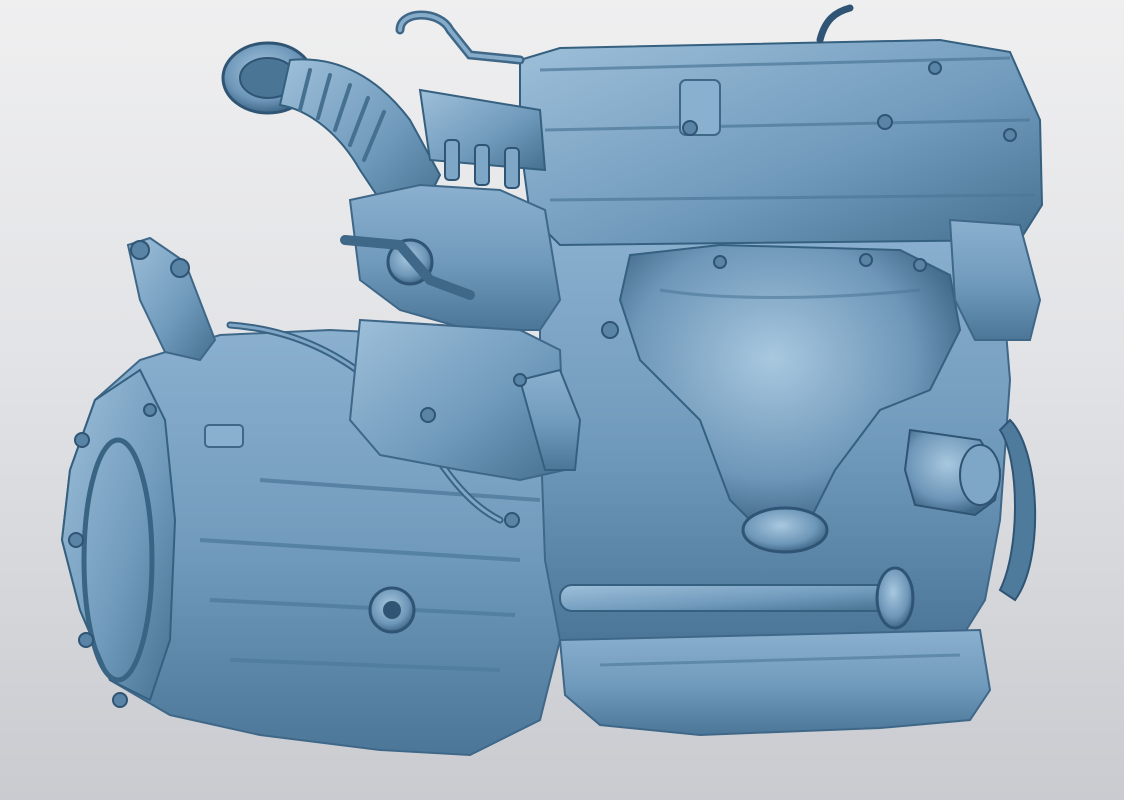  What do you see at coordinates (392, 610) in the screenshot?
I see `output-shaft-hub` at bounding box center [392, 610].